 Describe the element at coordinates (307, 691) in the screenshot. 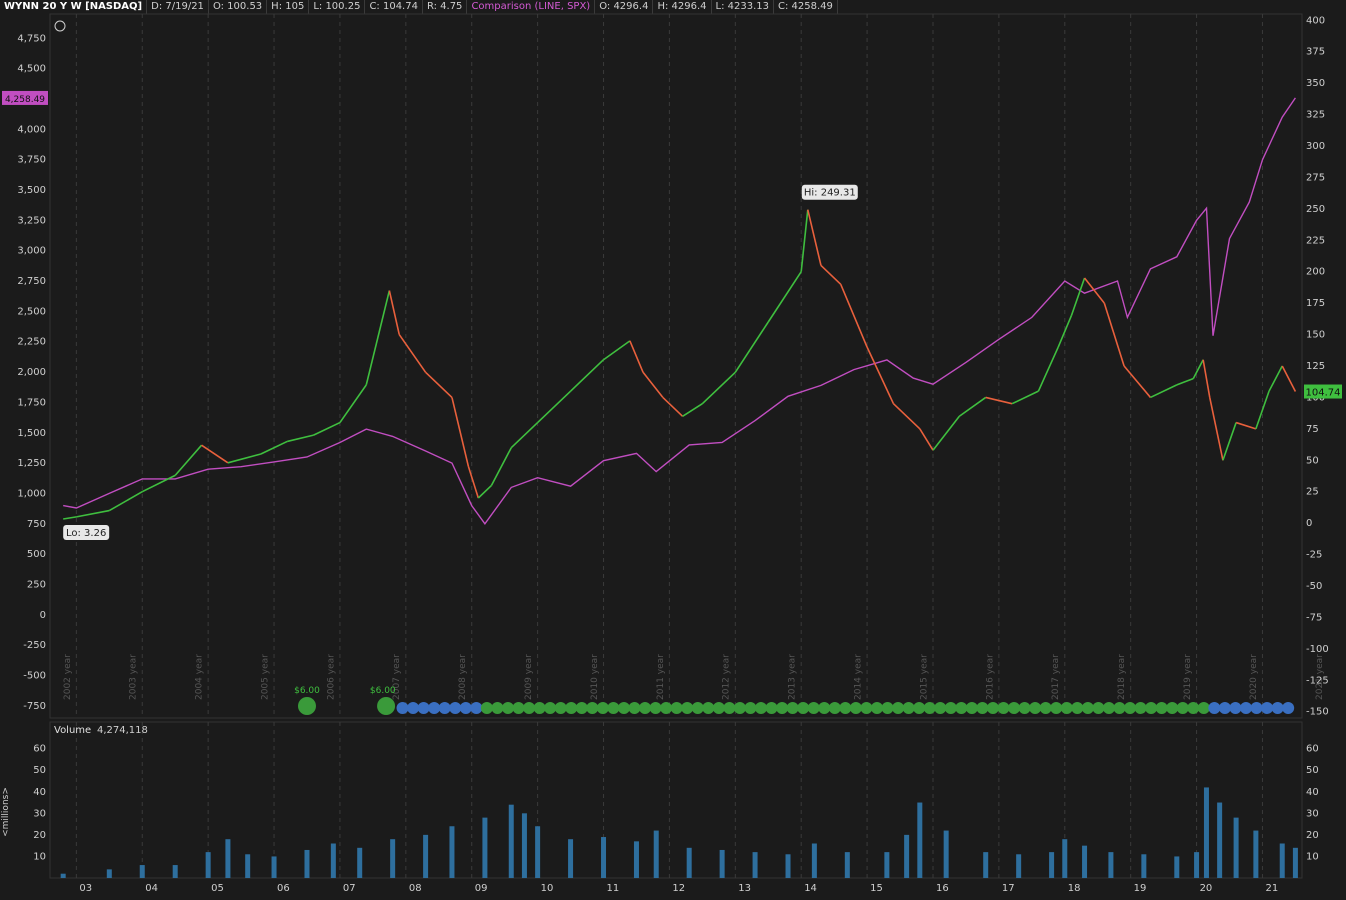

I see `dividend-label: $6.00` at that location.